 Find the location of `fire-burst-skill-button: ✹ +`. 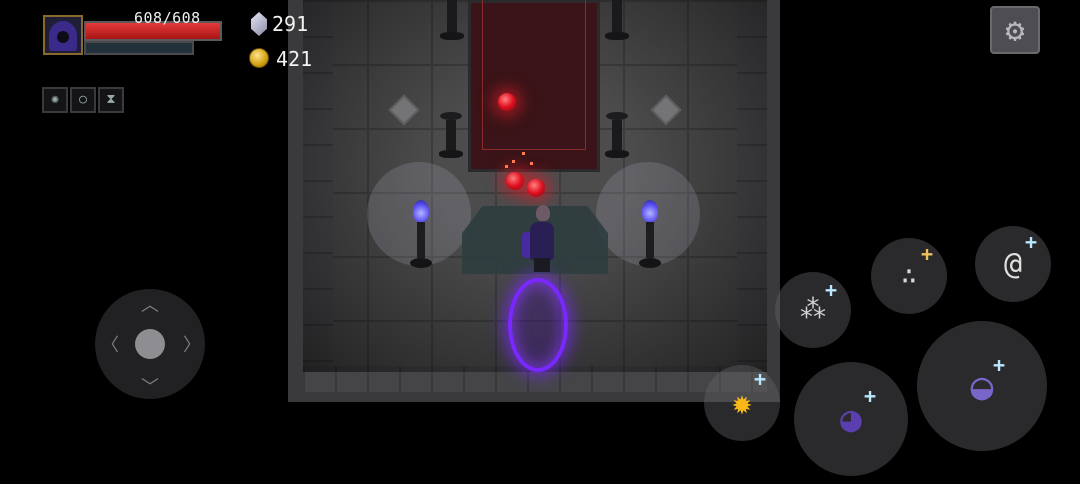

fire-burst-skill-button: ✹ + is located at coordinates (742, 403).